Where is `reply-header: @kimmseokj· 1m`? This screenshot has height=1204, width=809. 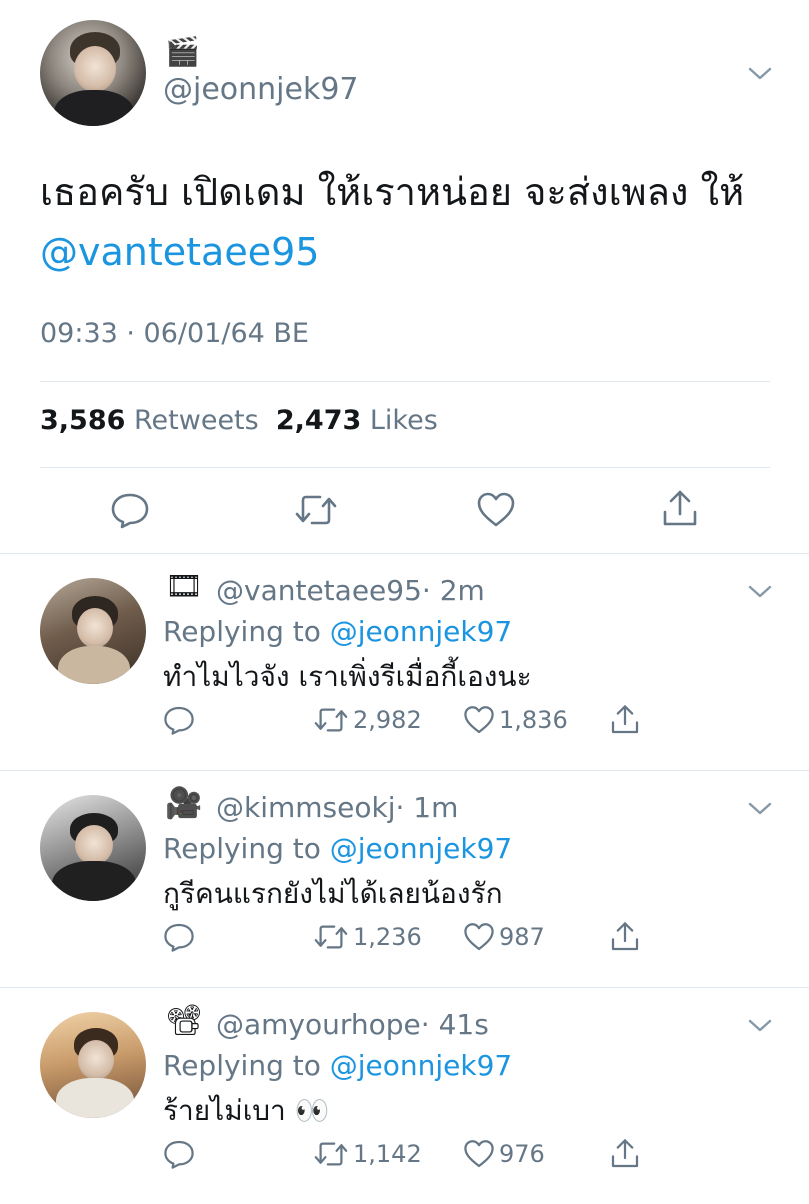 reply-header: @kimmseokj· 1m is located at coordinates (337, 807).